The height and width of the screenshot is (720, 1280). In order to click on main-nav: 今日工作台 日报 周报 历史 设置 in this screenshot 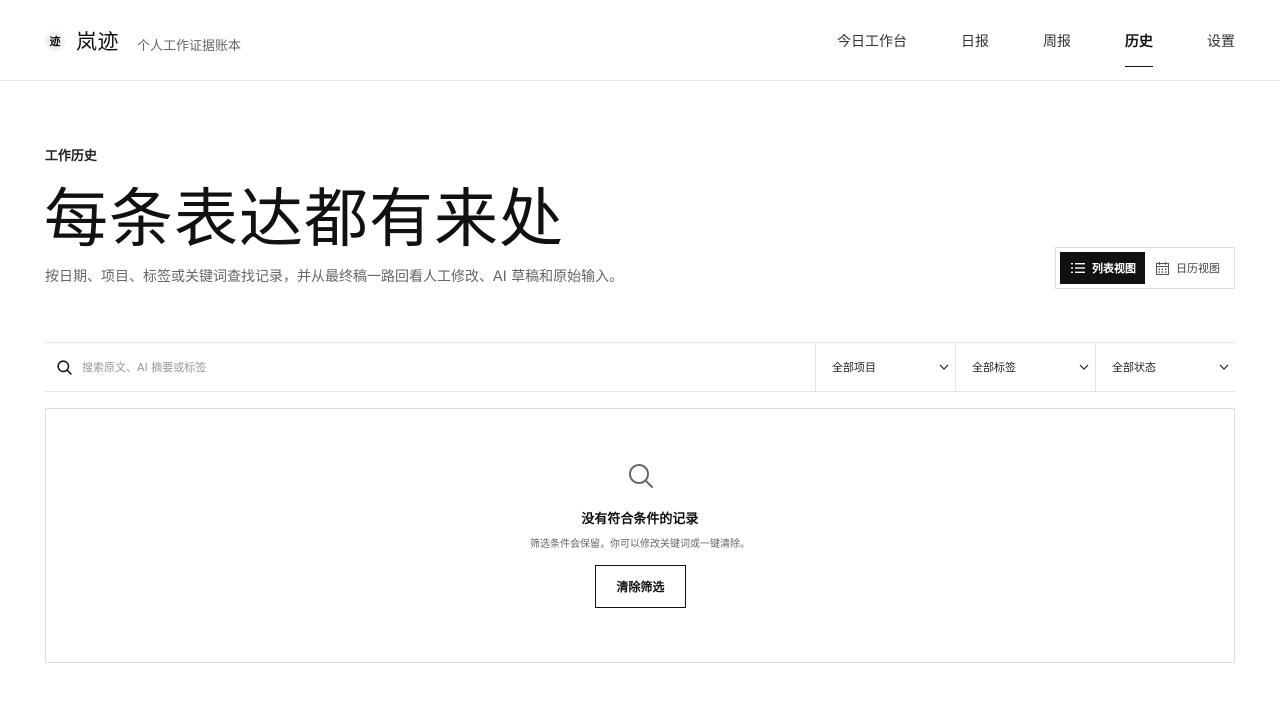, I will do `click(1036, 49)`.